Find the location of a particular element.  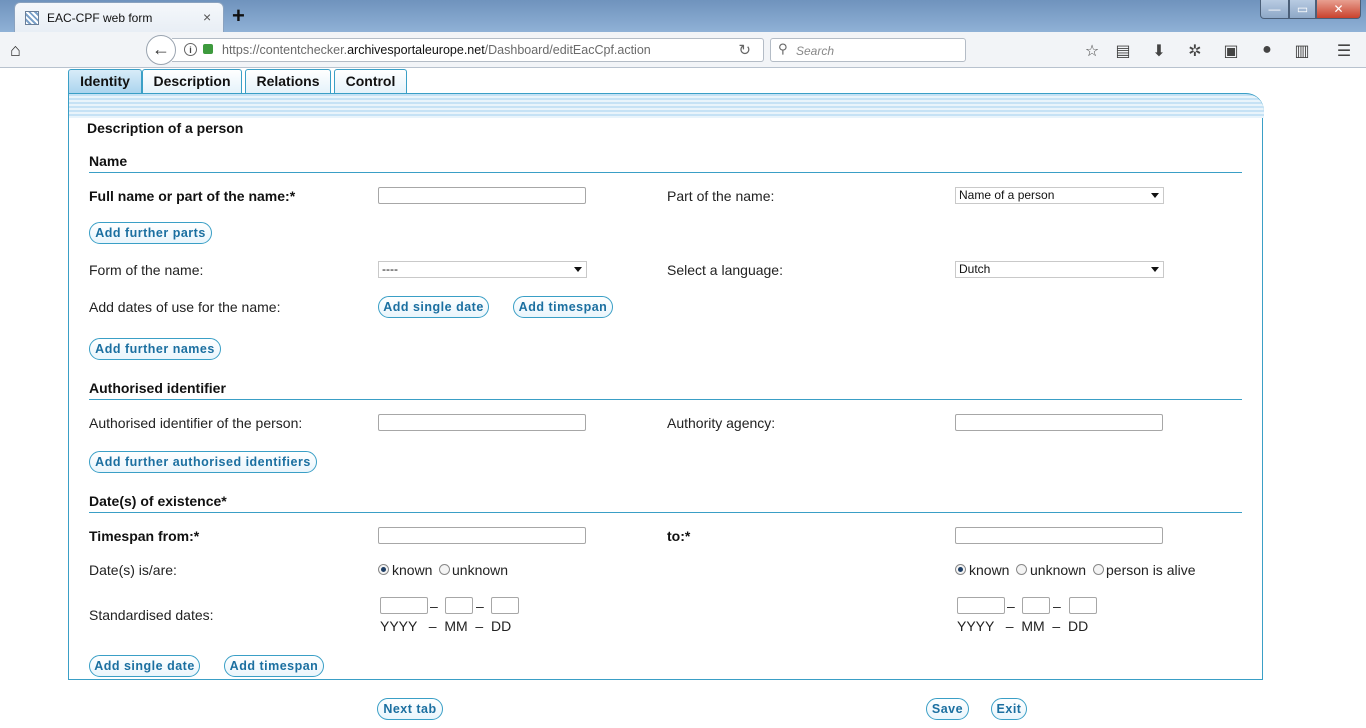

to-alive-label: person is alive is located at coordinates (1151, 570).